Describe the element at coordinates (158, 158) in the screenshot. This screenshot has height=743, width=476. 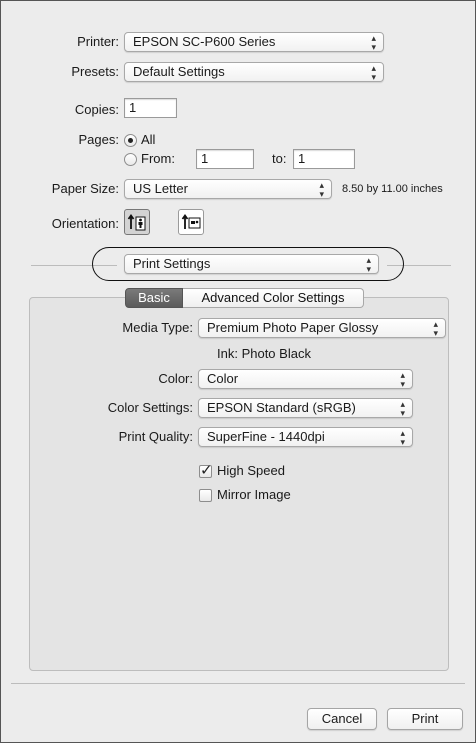
I see `pages-from-label: From:` at that location.